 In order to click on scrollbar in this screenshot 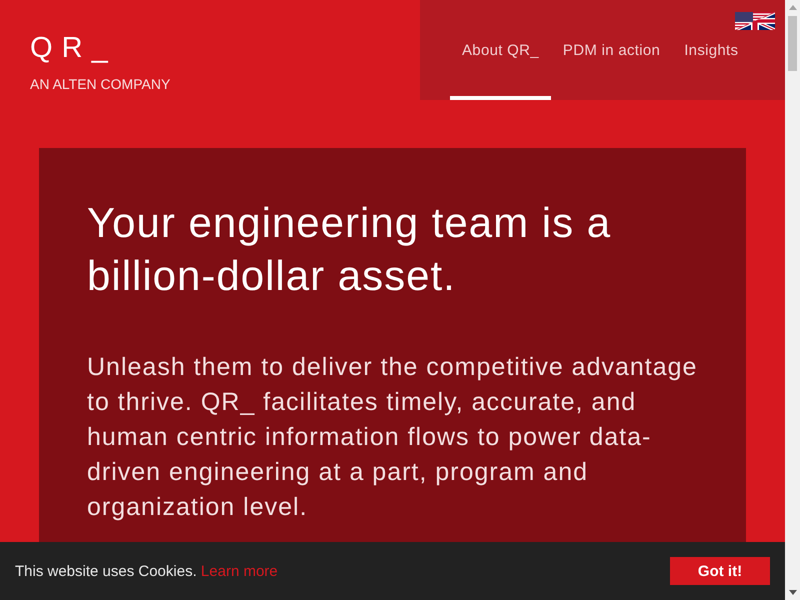, I will do `click(792, 300)`.